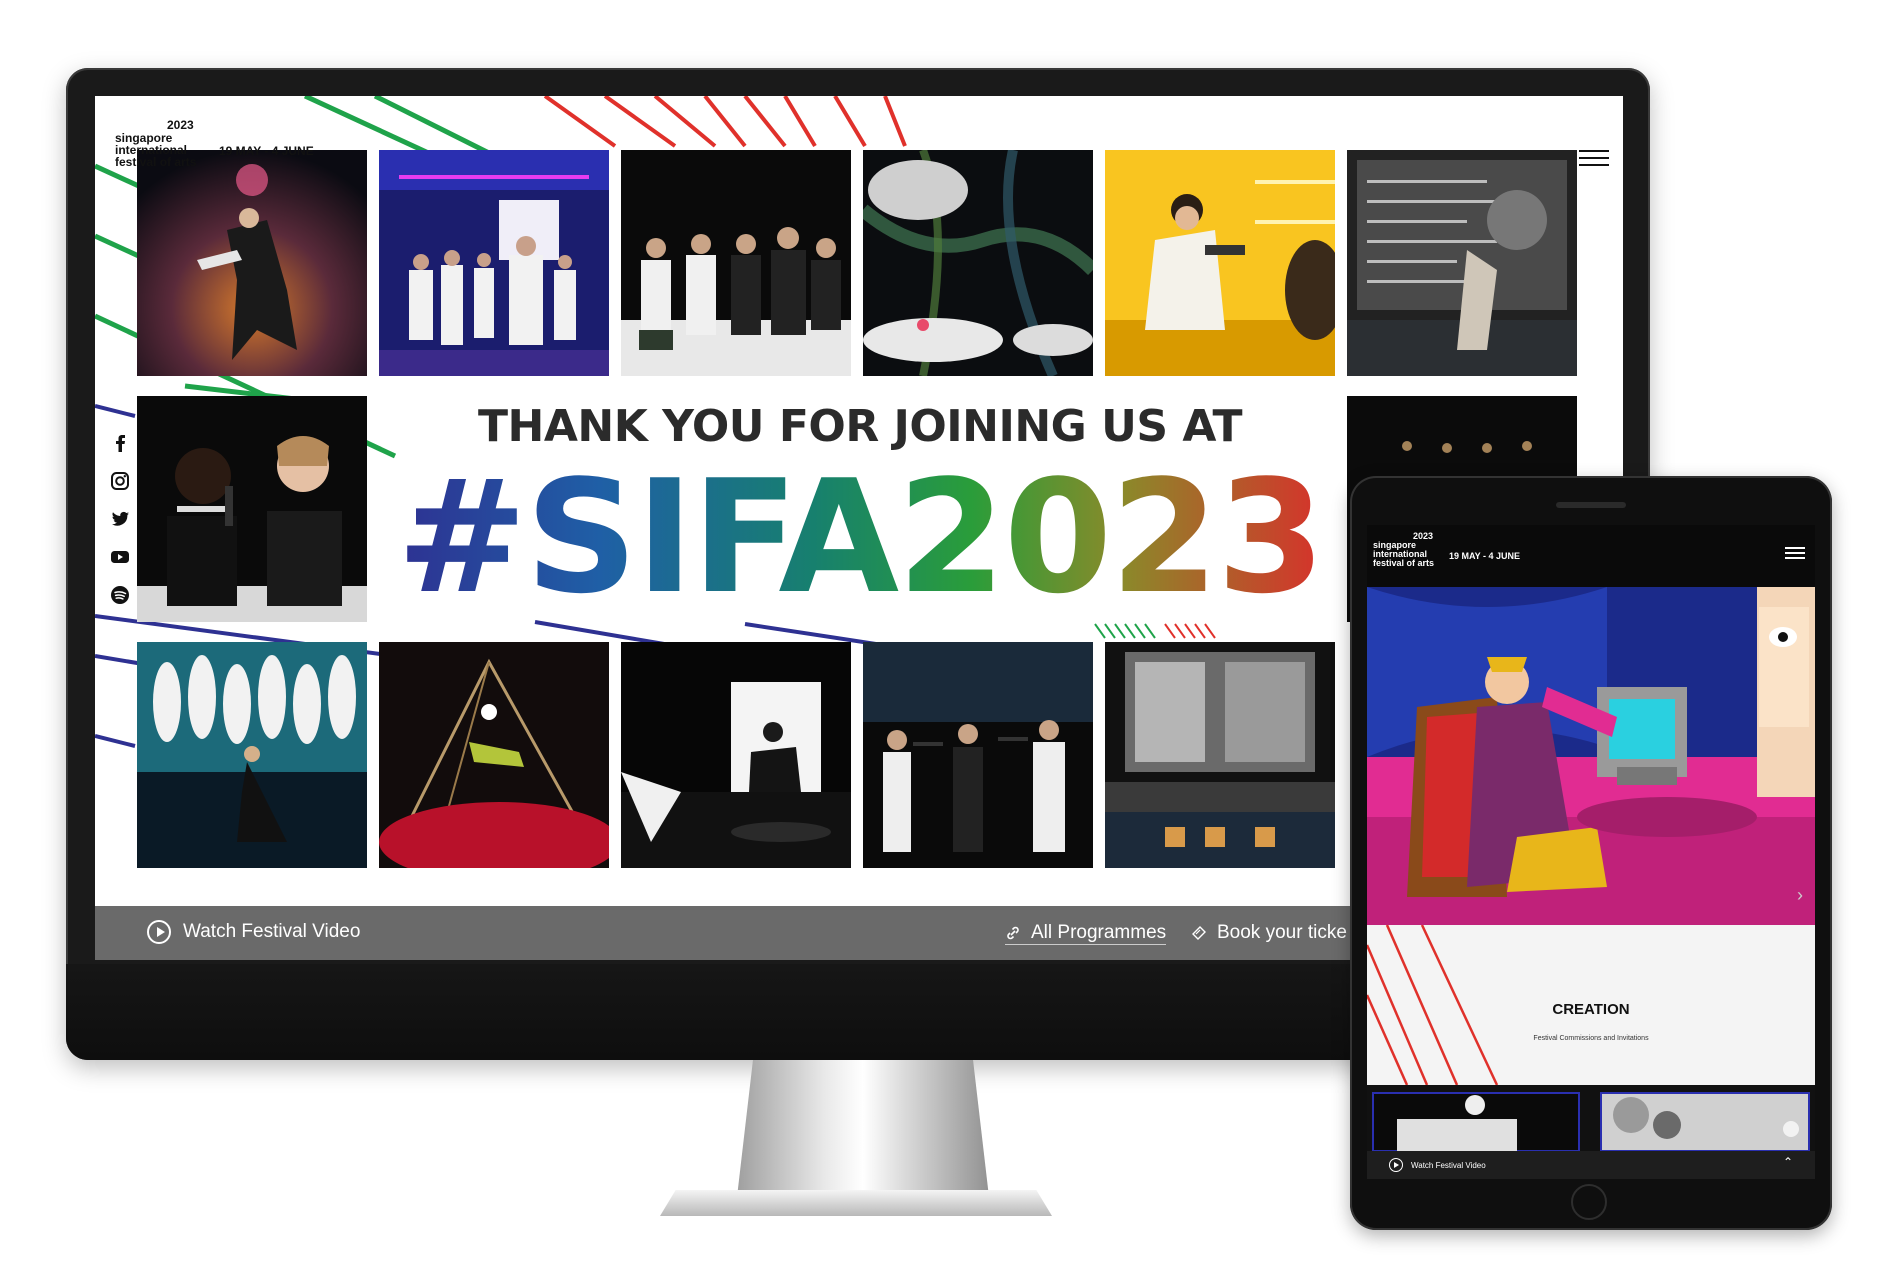 This screenshot has width=1896, height=1280. What do you see at coordinates (1199, 933) in the screenshot?
I see `ticket-icon` at bounding box center [1199, 933].